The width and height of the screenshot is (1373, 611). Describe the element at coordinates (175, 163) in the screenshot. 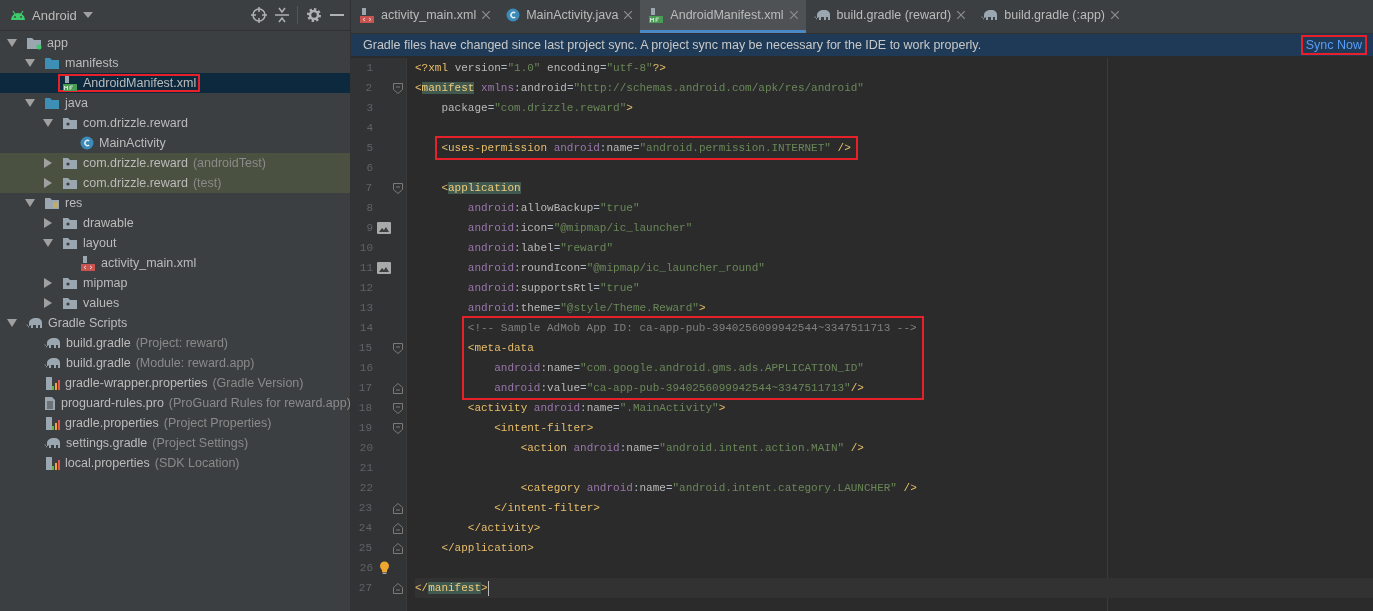

I see `tree-item: com.drizzle.reward (androidTest)` at that location.